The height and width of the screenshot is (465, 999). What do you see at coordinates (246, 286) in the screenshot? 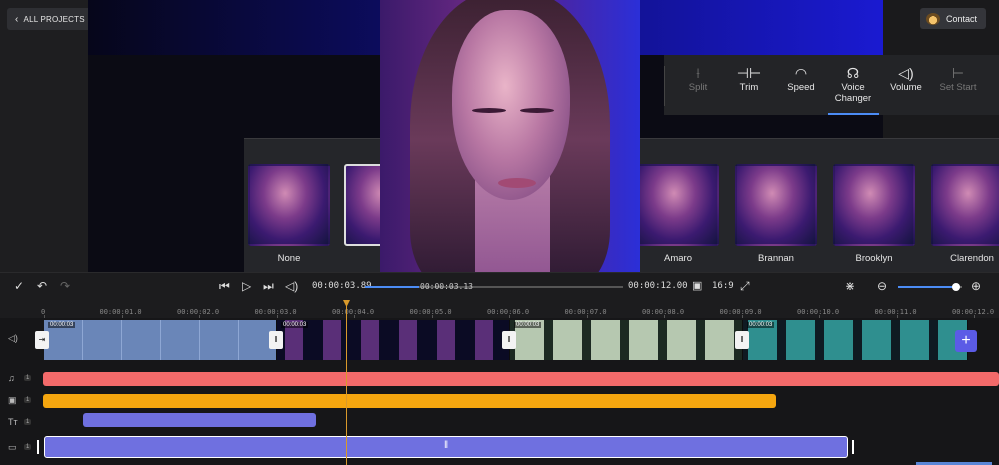
I see `play-icon: ▷` at bounding box center [246, 286].